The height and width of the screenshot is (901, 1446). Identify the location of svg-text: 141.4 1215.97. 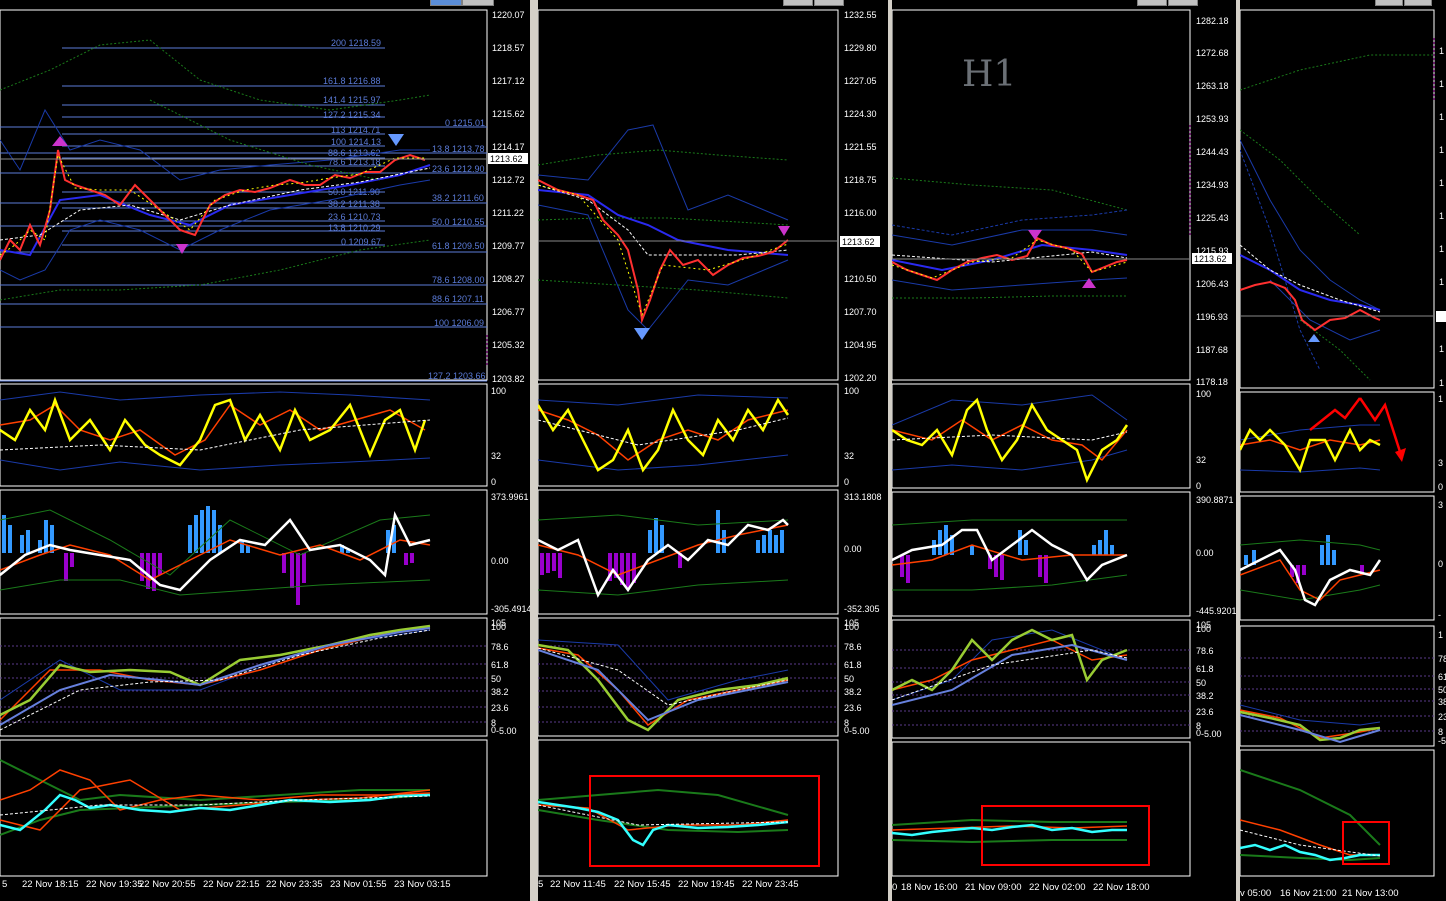
(352, 100).